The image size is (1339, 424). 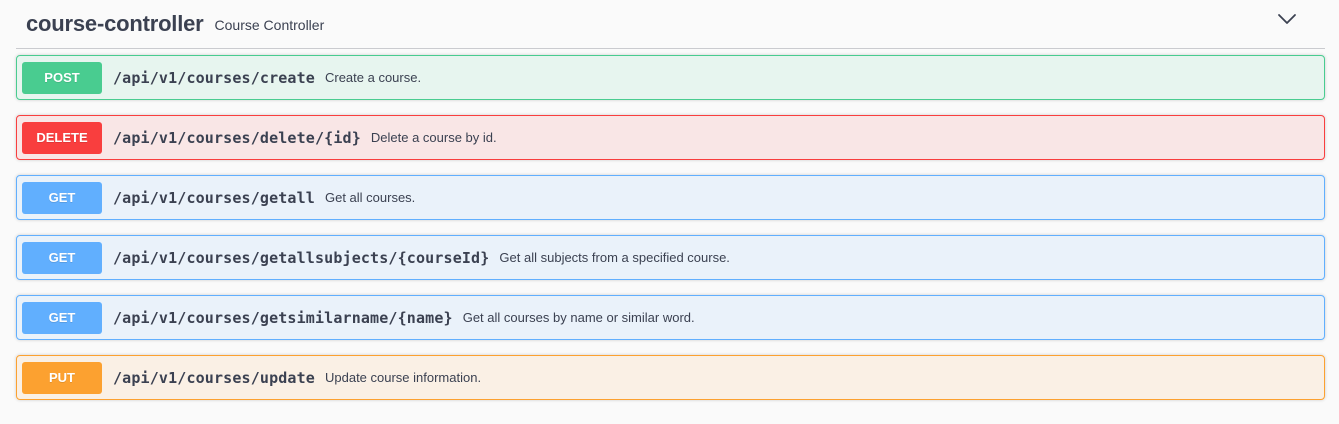 What do you see at coordinates (283, 317) in the screenshot?
I see `operation-path: /api/v1/courses/getsimilarname/{name}` at bounding box center [283, 317].